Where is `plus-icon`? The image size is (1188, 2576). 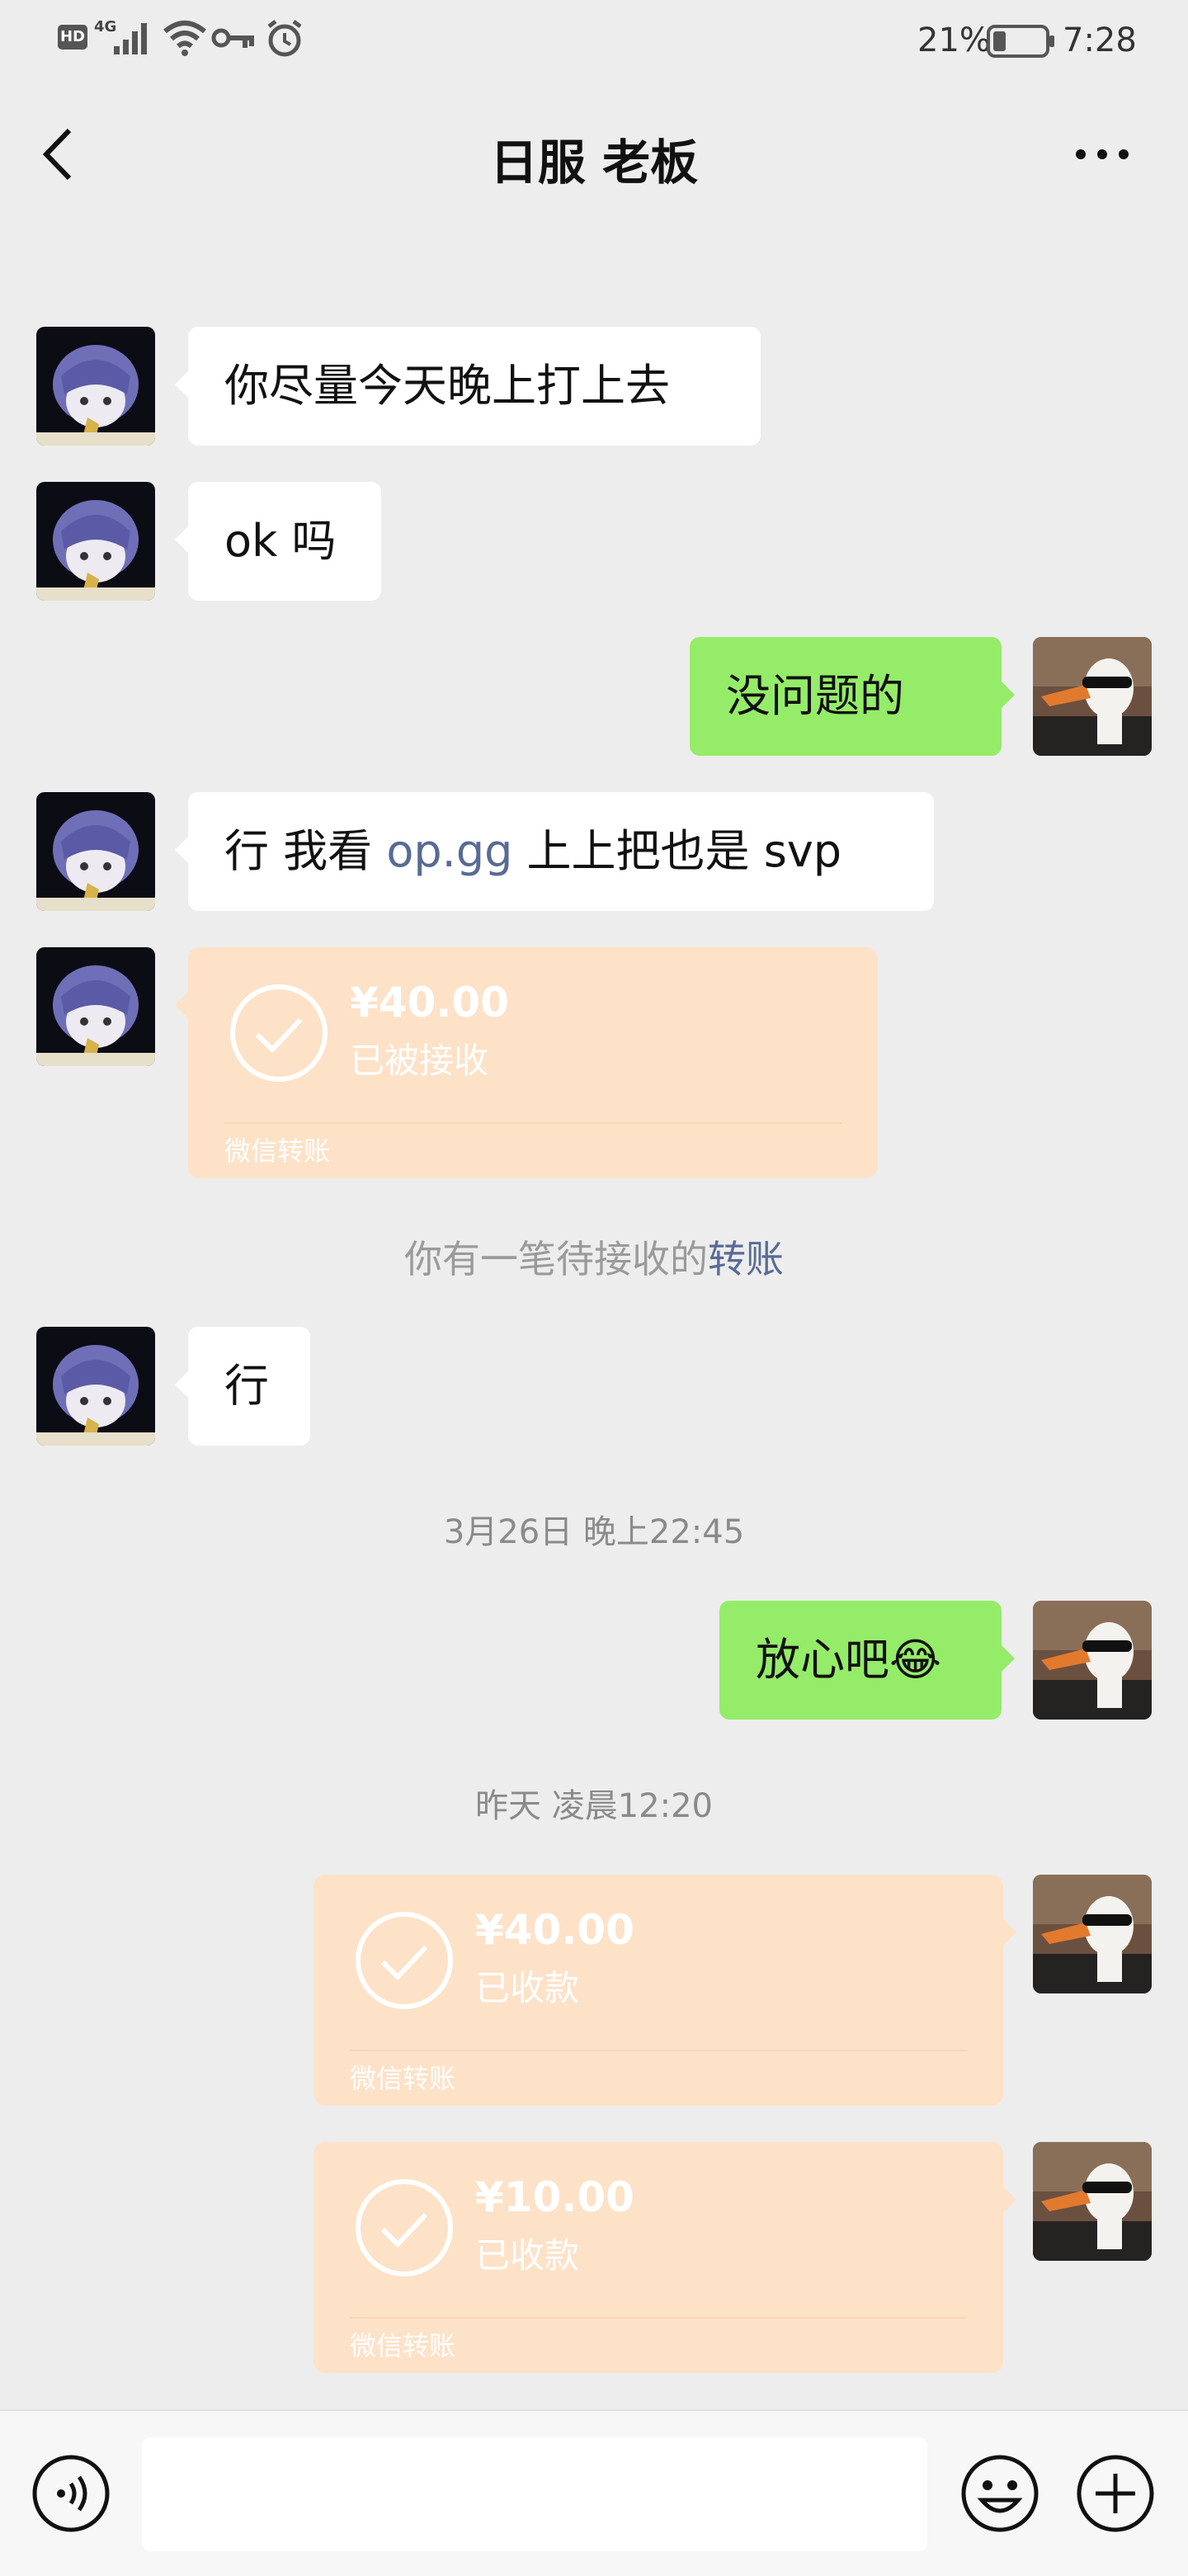
plus-icon is located at coordinates (1115, 2493).